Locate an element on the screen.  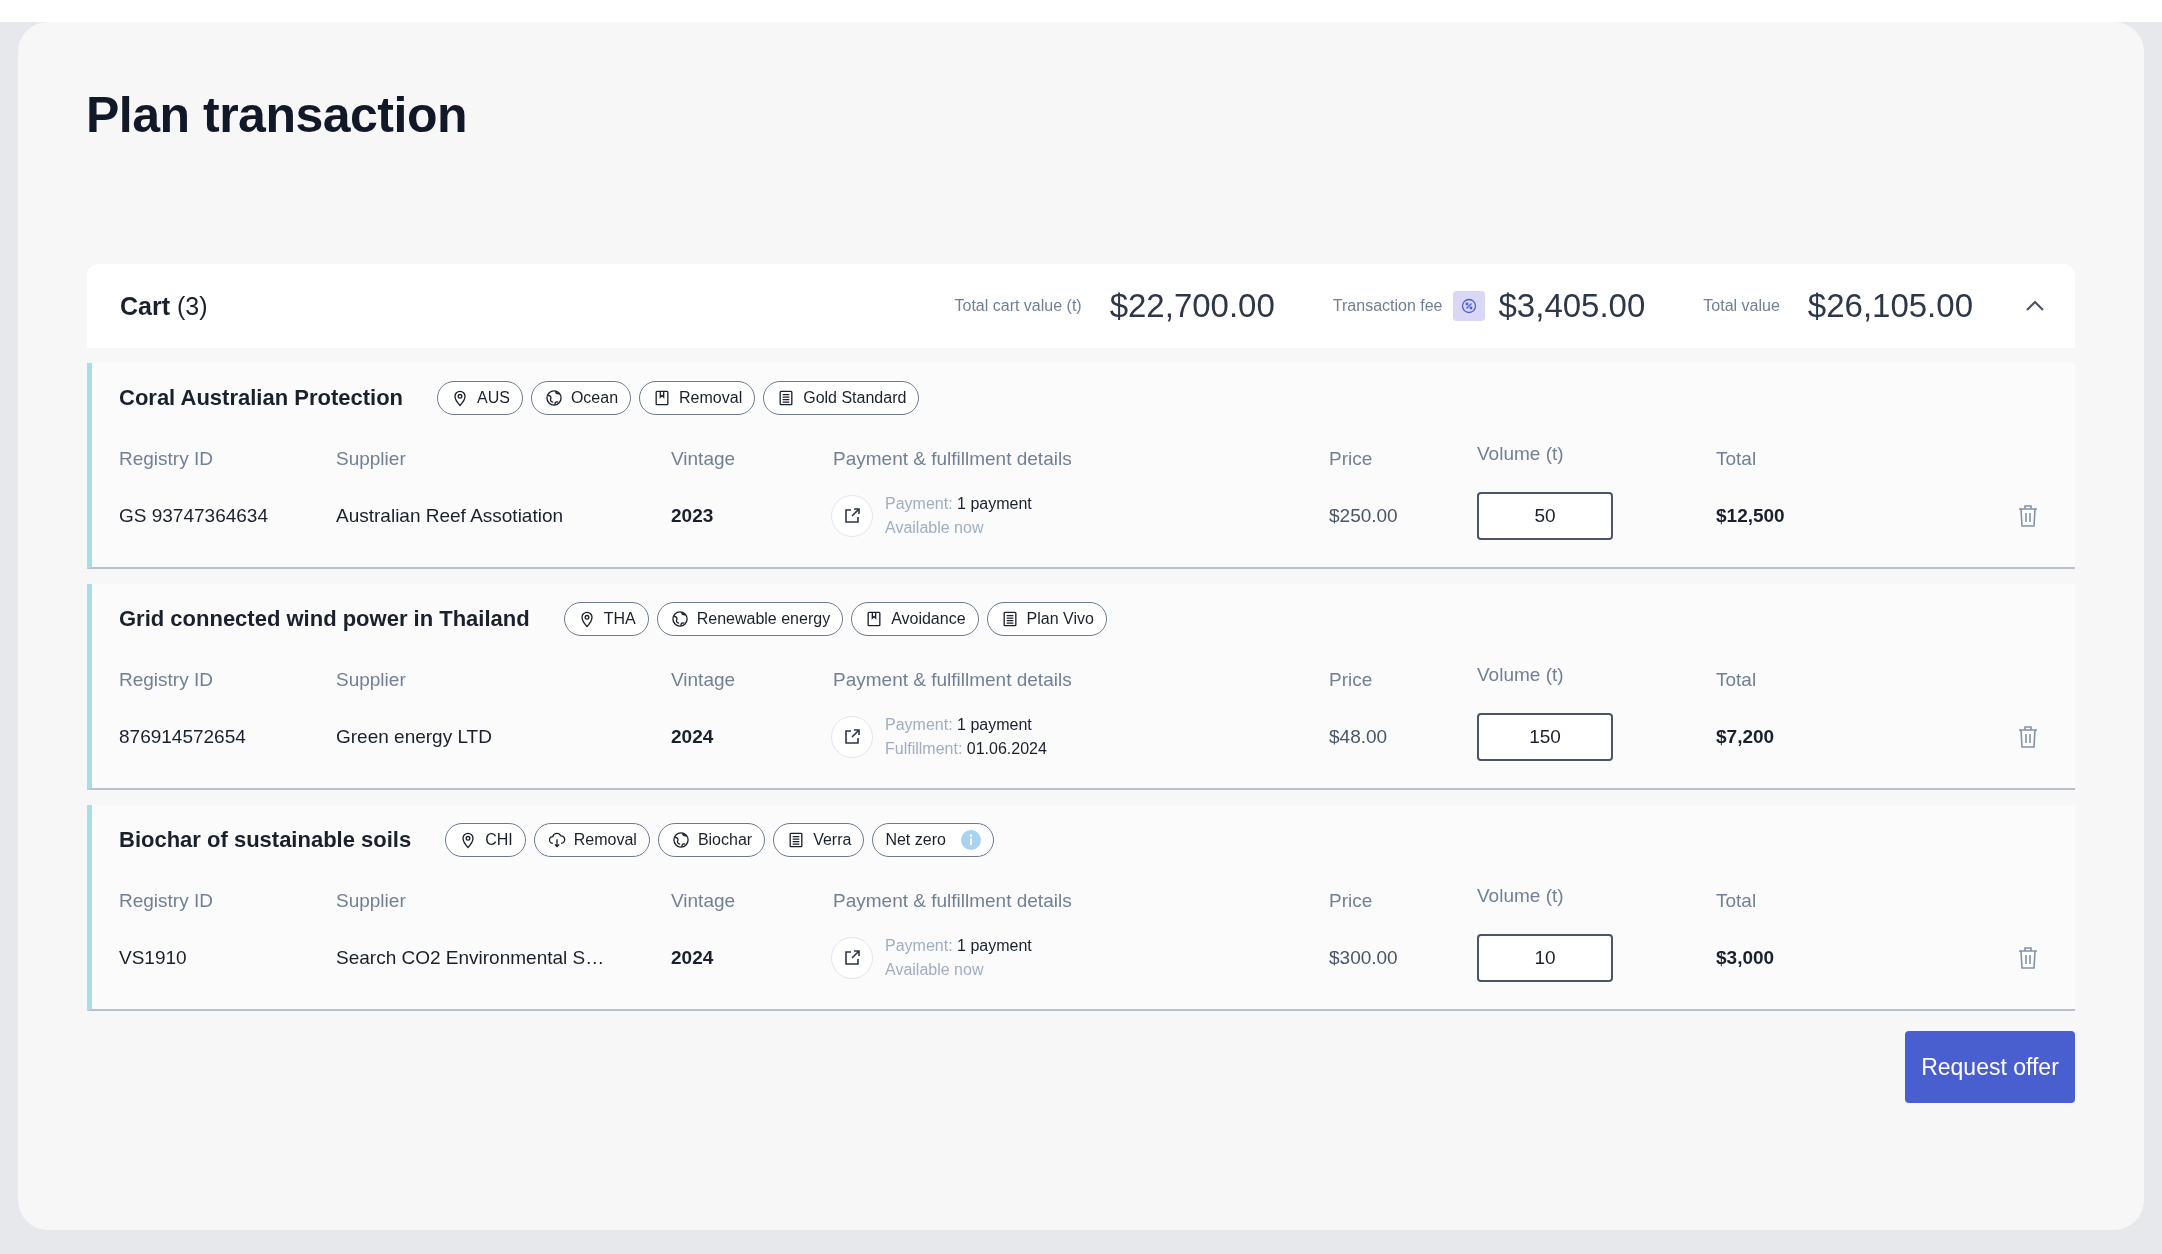
project-name: Biochar of sustainable soils is located at coordinates (265, 840).